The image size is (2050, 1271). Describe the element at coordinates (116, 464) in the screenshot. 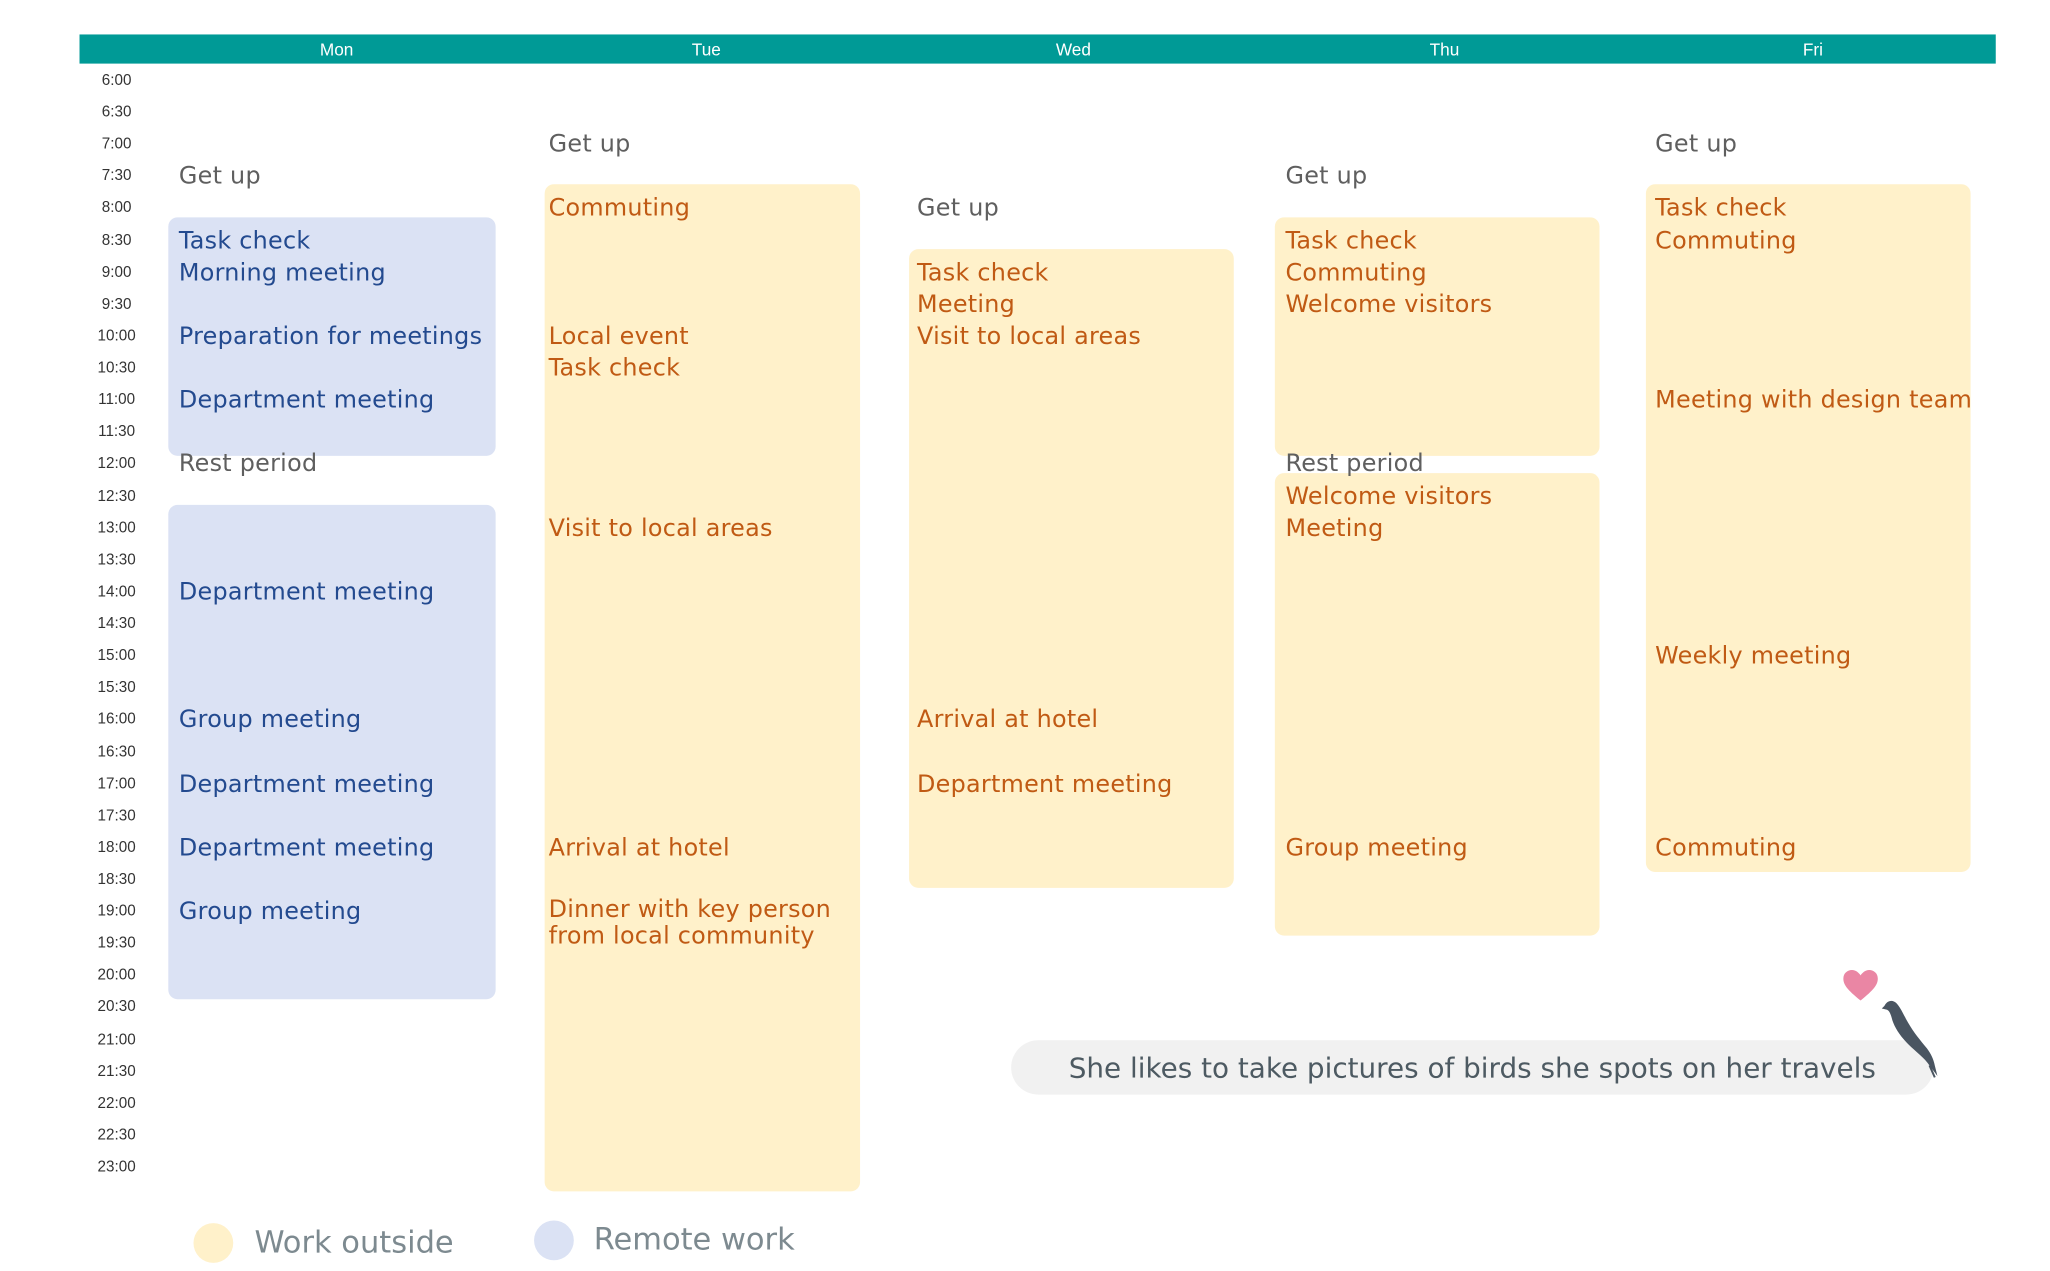

I see `time-label: 12:00` at that location.